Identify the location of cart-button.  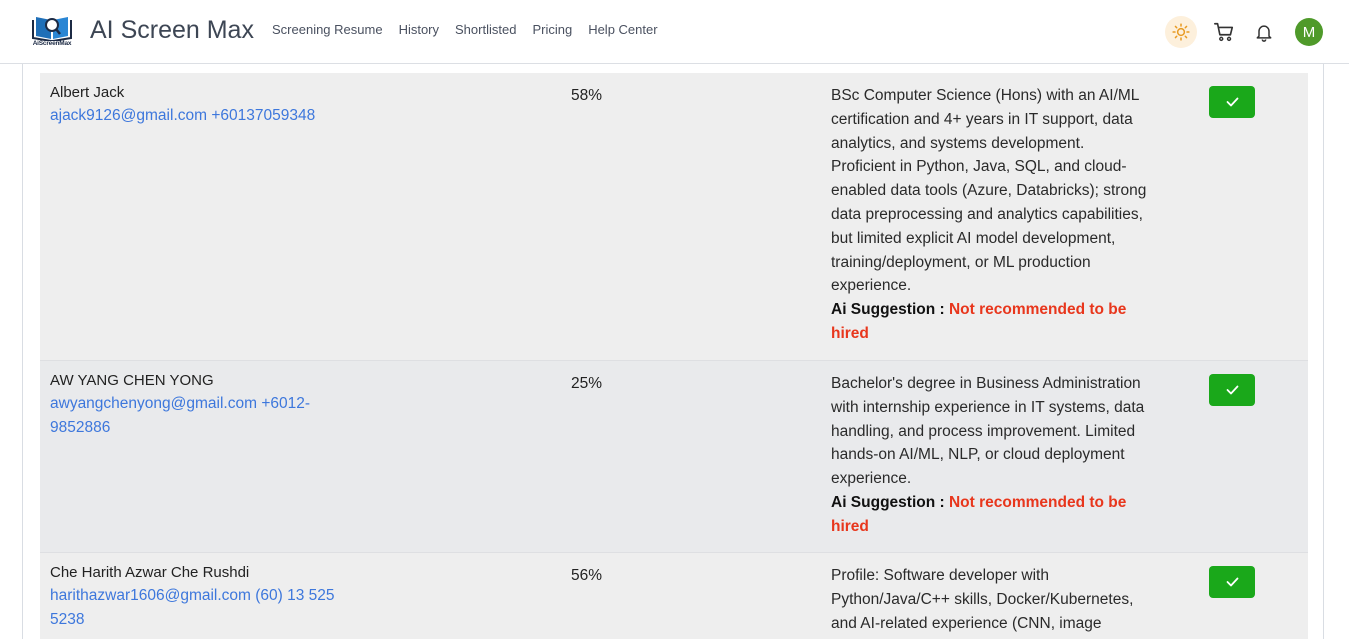
(1224, 32).